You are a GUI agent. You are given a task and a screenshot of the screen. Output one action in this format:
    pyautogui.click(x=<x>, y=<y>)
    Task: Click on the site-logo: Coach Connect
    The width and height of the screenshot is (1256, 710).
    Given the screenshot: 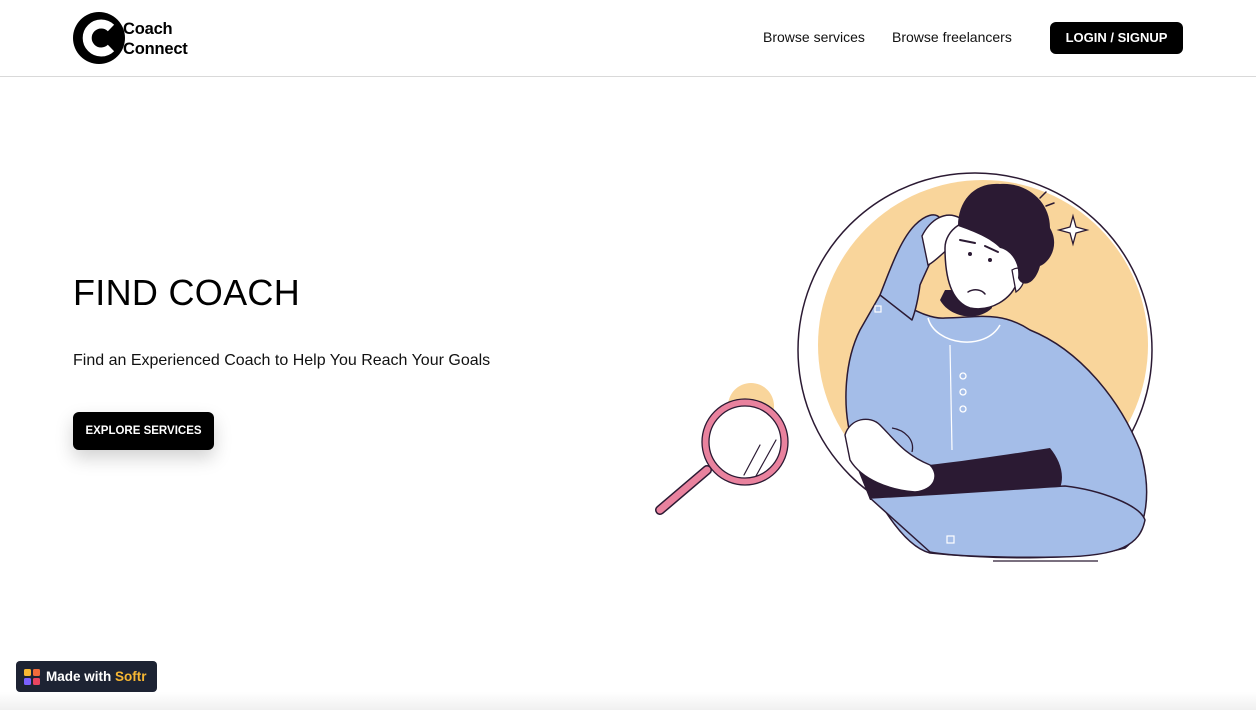 What is the action you would take?
    pyautogui.click(x=143, y=38)
    